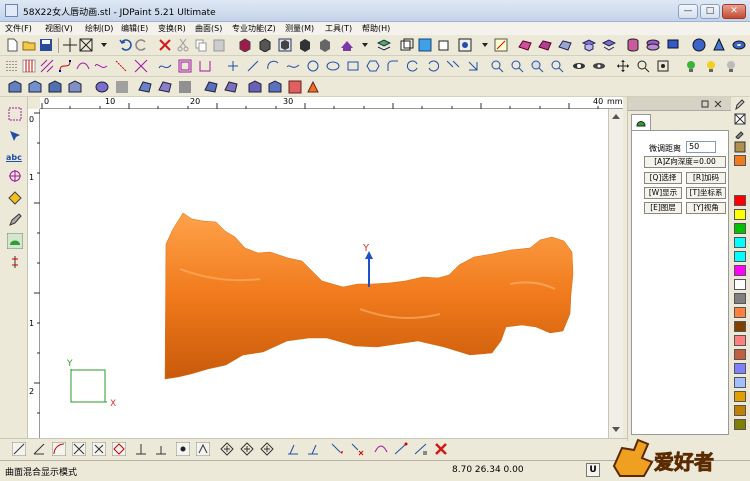  Describe the element at coordinates (141, 449) in the screenshot. I see `snap-perp-icon` at that location.